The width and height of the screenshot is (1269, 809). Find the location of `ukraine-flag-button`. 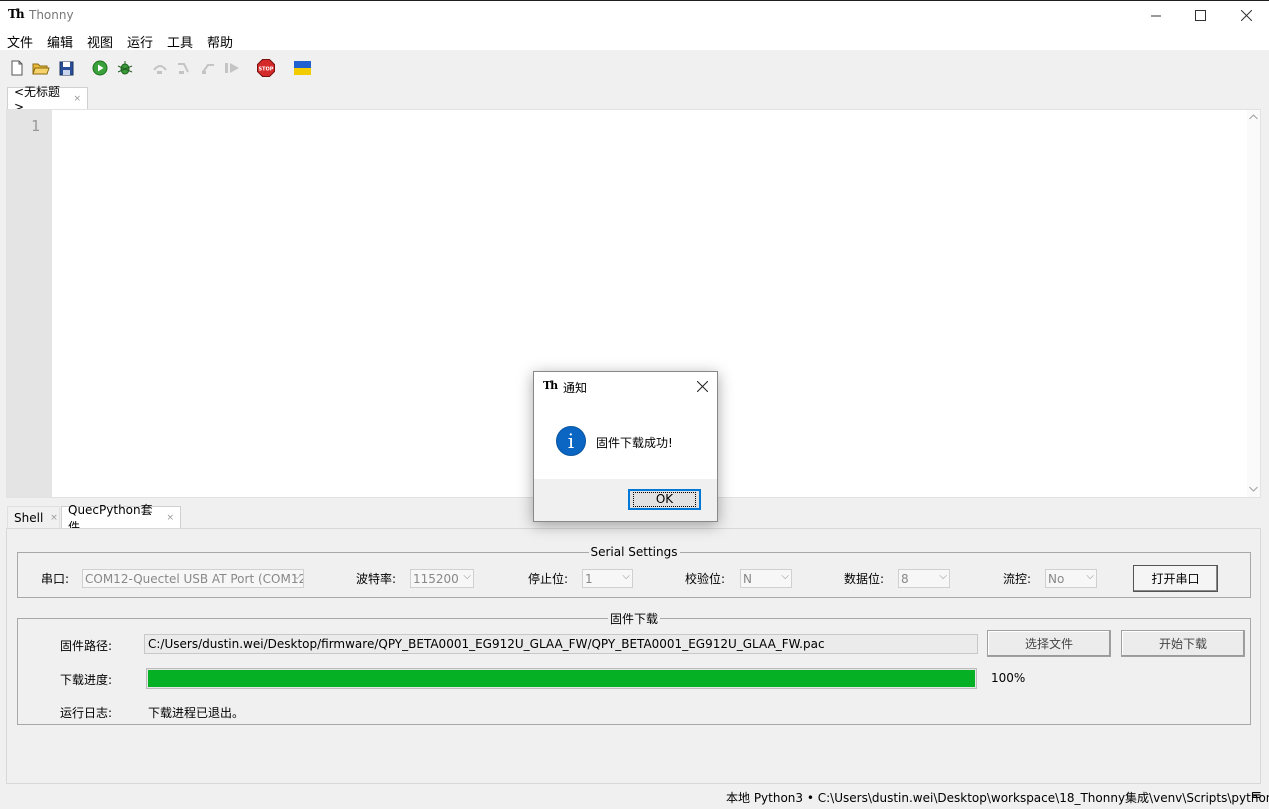

ukraine-flag-button is located at coordinates (302, 68).